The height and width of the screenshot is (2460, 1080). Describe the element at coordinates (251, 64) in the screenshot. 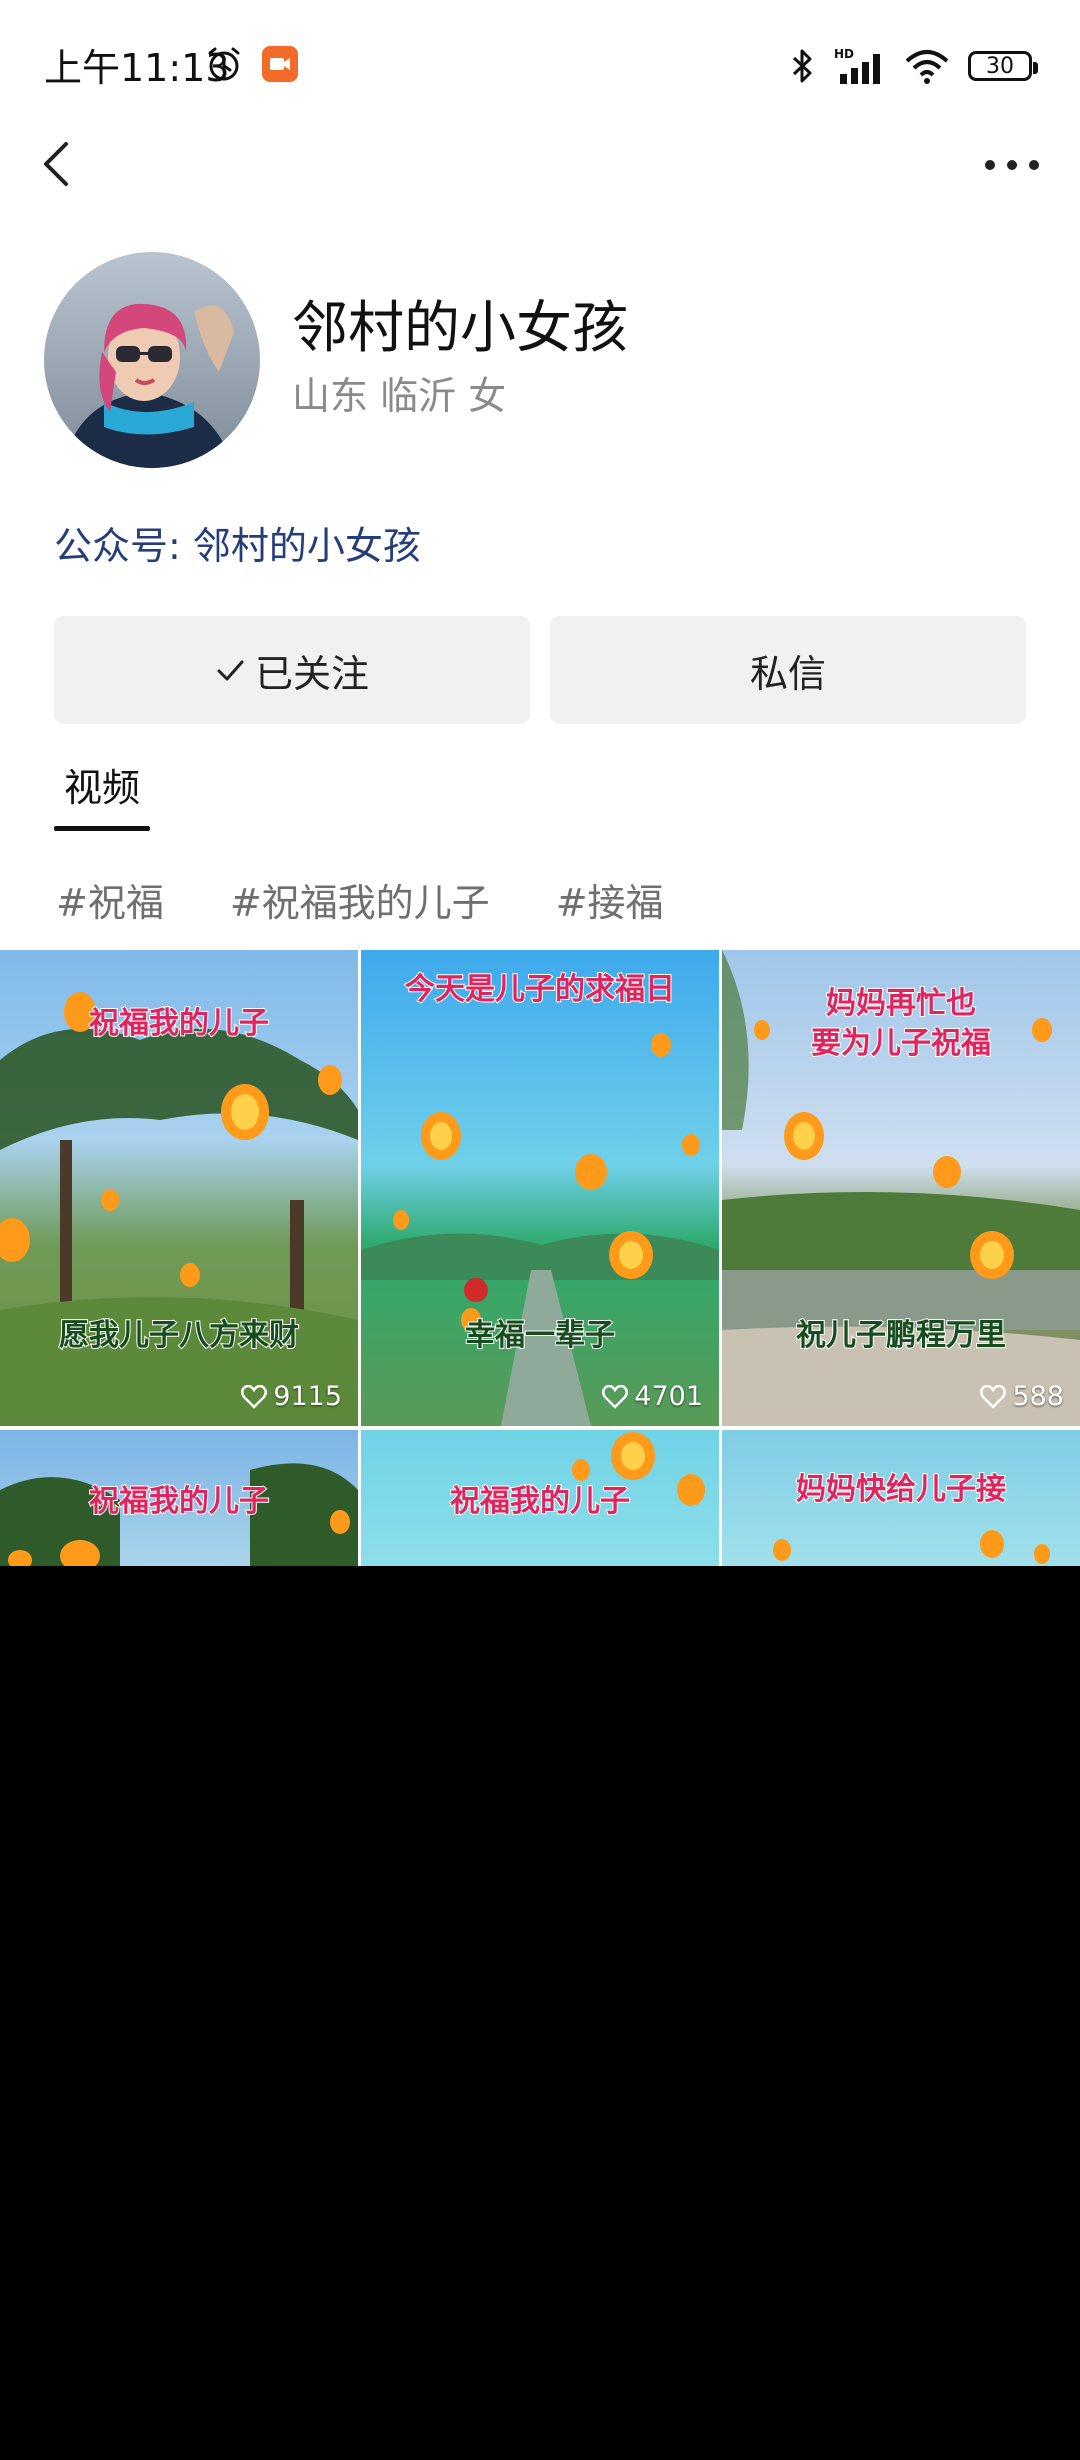

I see `status-left-icons` at that location.